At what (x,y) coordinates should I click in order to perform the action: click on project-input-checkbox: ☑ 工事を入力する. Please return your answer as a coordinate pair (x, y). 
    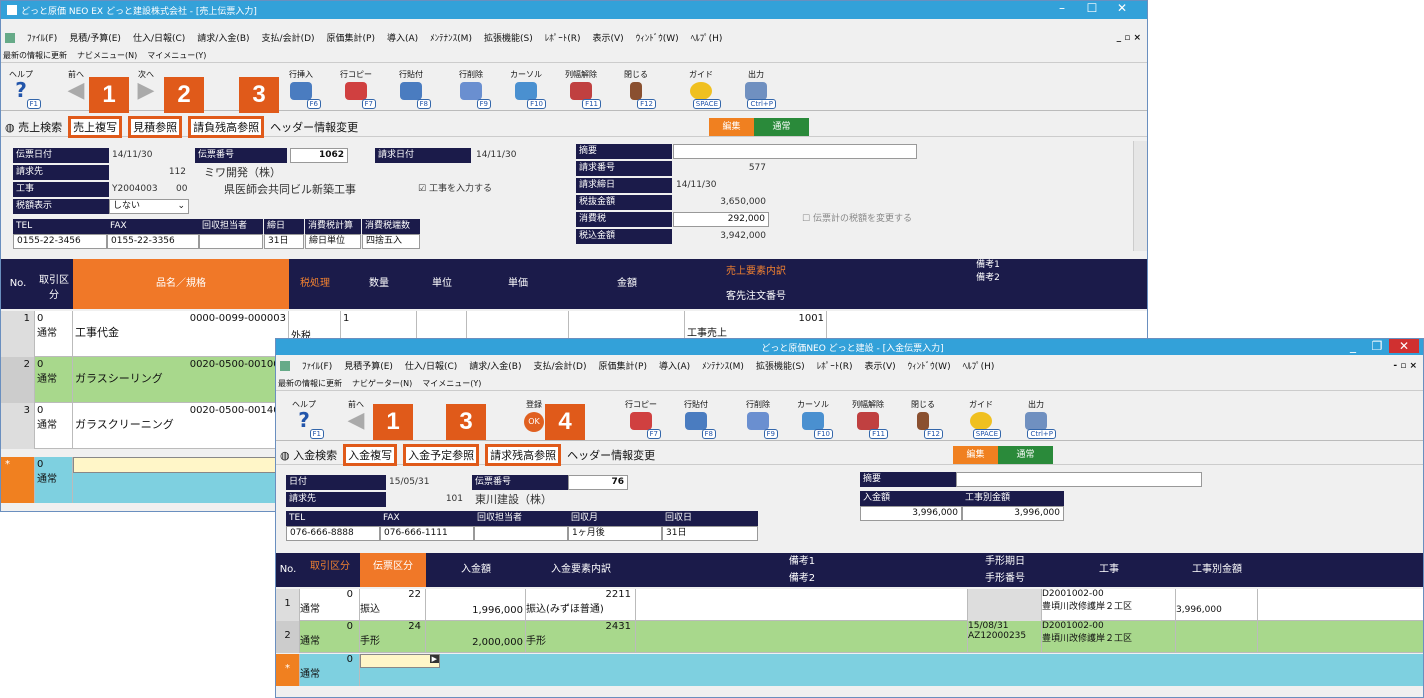
    Looking at the image, I should click on (475, 189).